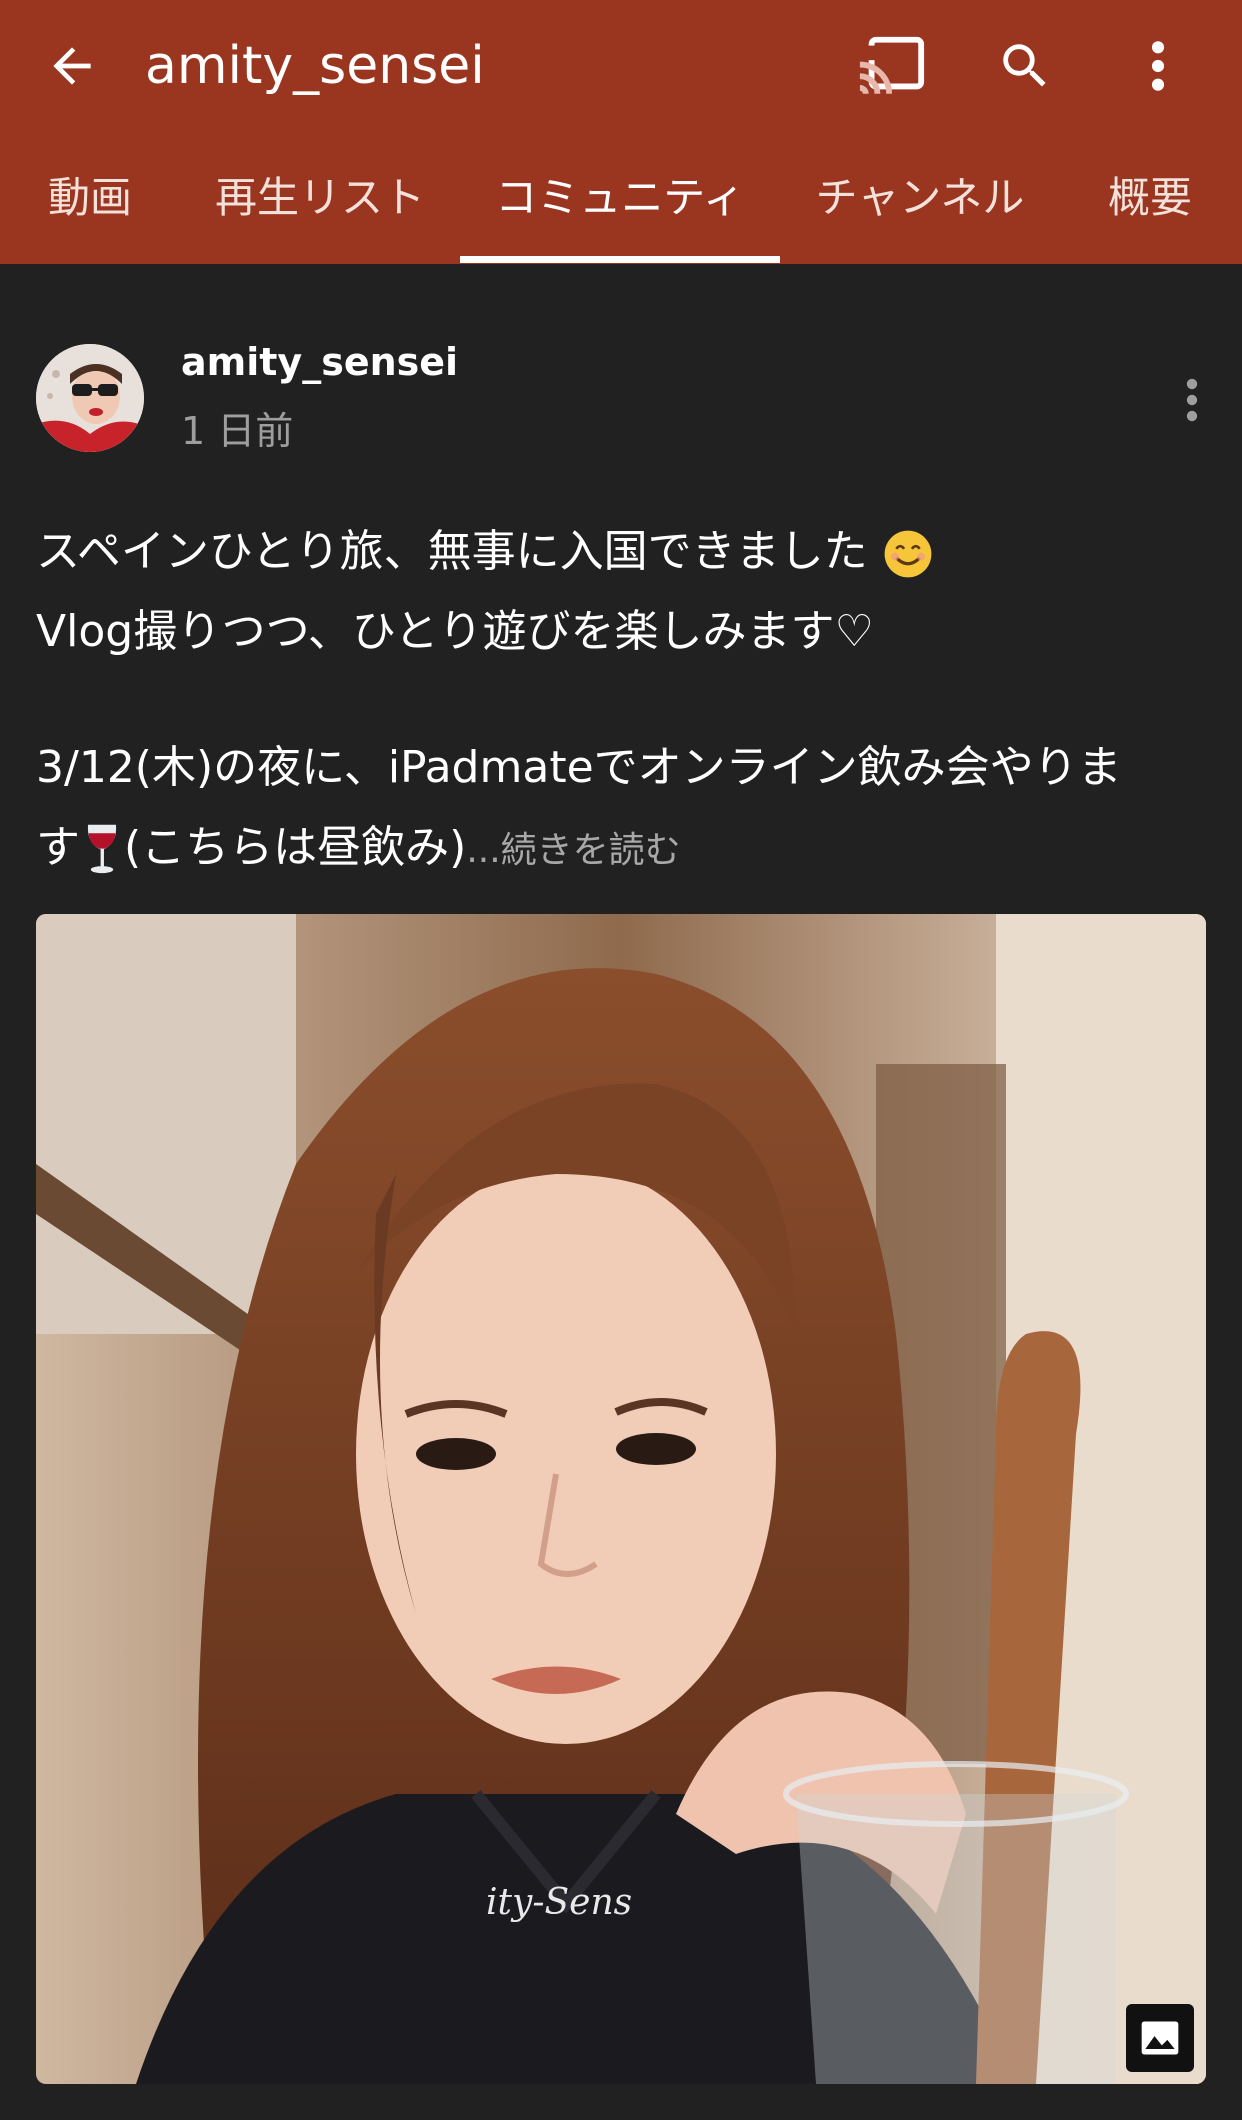 This screenshot has height=2120, width=1242. Describe the element at coordinates (620, 259) in the screenshot. I see `active-tab-indicator` at that location.